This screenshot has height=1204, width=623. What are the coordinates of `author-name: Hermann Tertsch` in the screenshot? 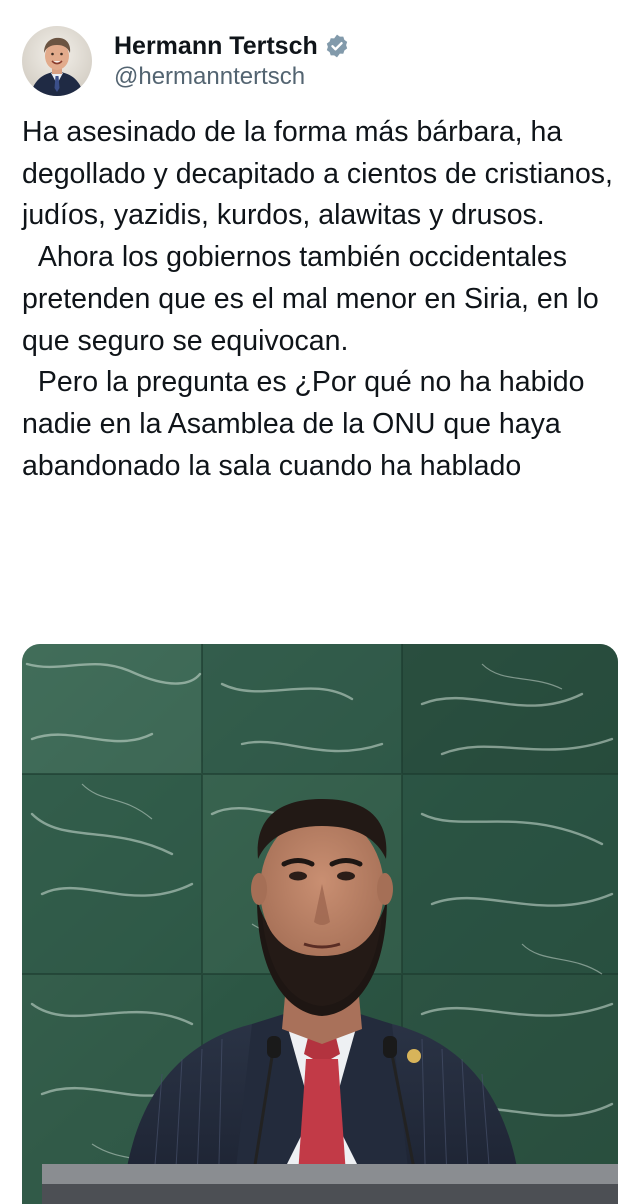 It's located at (216, 46).